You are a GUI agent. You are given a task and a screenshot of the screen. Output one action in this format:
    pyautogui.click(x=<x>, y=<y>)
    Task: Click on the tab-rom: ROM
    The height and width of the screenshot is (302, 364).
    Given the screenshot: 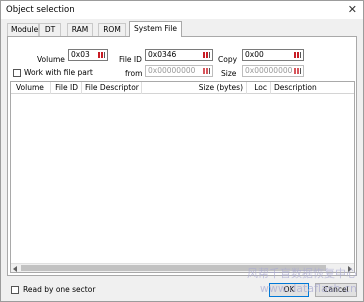 What is the action you would take?
    pyautogui.click(x=112, y=29)
    